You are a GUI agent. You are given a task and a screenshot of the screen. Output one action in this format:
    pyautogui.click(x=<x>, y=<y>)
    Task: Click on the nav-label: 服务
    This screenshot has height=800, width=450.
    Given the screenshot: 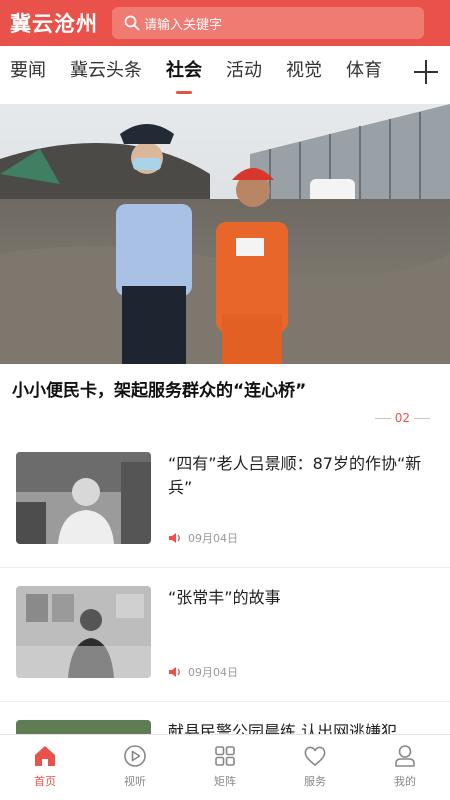 What is the action you would take?
    pyautogui.click(x=315, y=781)
    